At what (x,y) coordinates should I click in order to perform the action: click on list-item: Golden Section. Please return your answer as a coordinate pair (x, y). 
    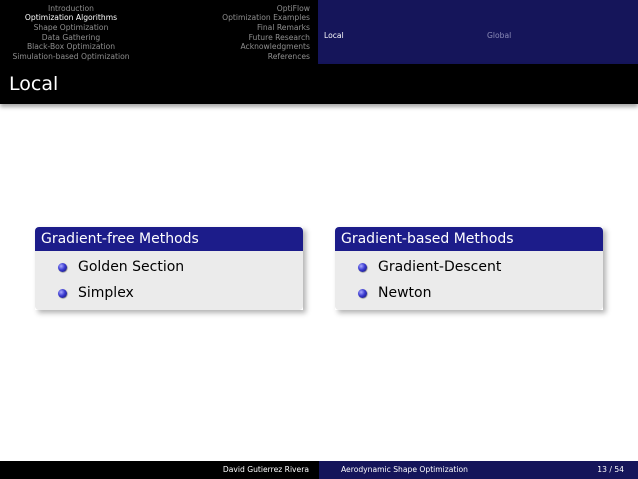
    Looking at the image, I should click on (169, 267).